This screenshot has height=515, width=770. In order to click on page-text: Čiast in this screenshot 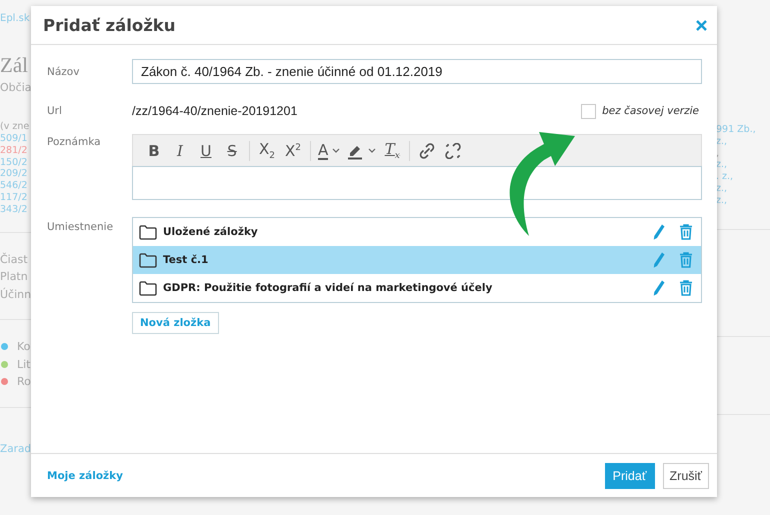, I will do `click(14, 260)`.